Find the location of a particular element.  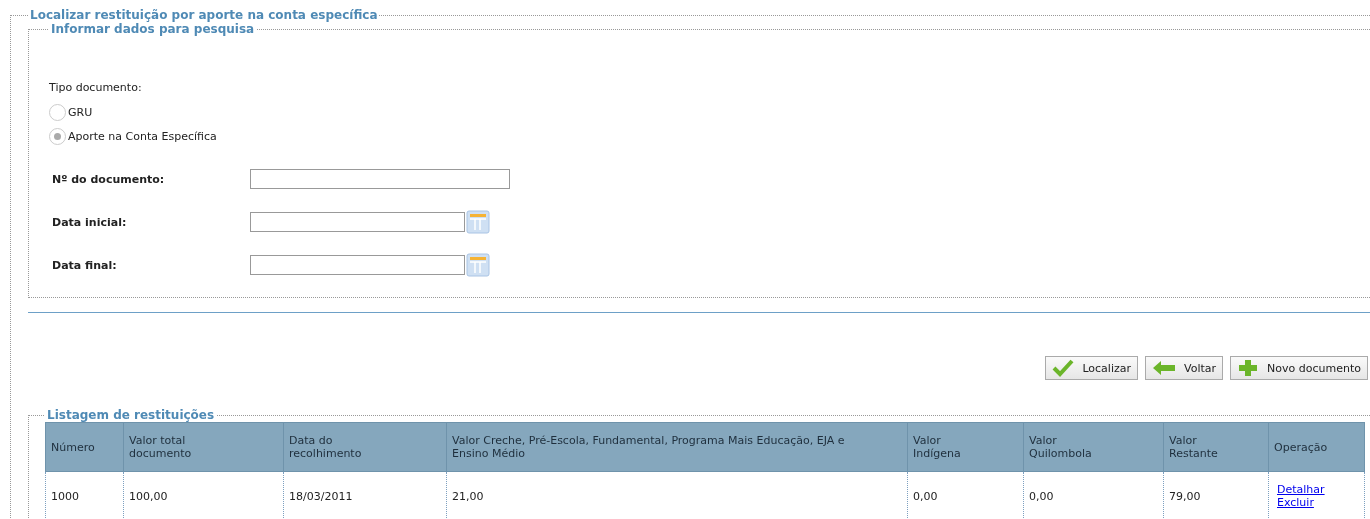

table-cell: 79,00 is located at coordinates (1216, 495).